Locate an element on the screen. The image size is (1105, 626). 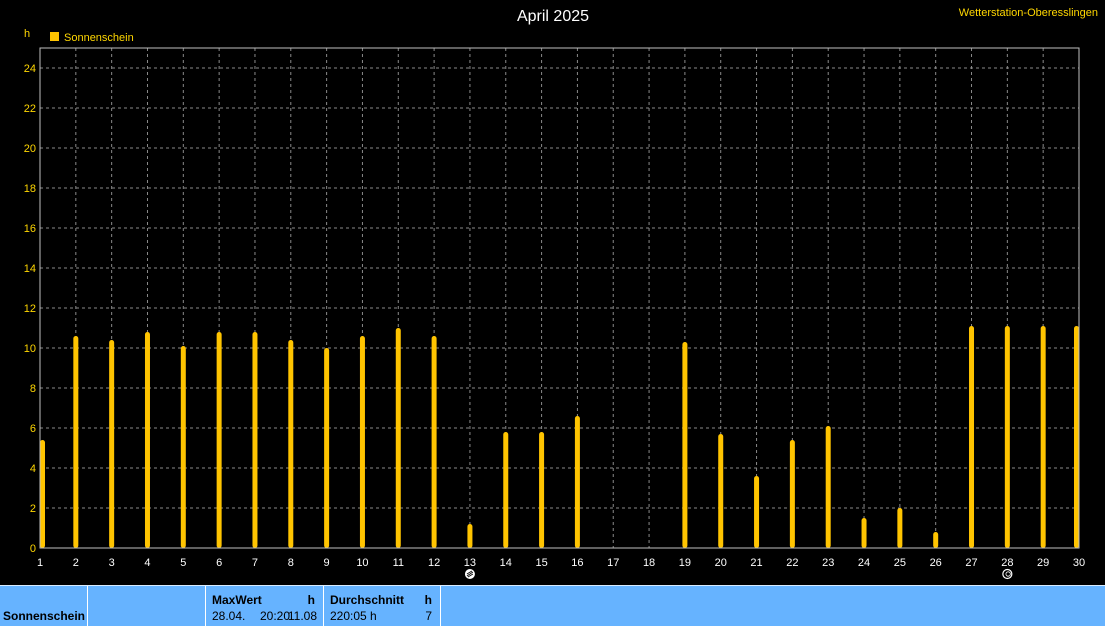
moon-markers is located at coordinates (738, 574).